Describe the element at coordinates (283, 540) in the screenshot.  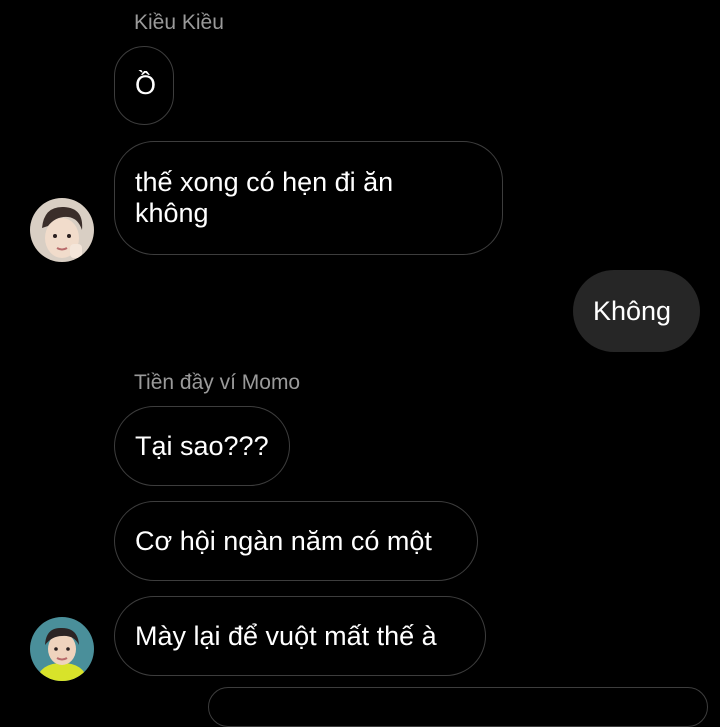
I see `message-text: Cơ hội ngàn năm có một` at that location.